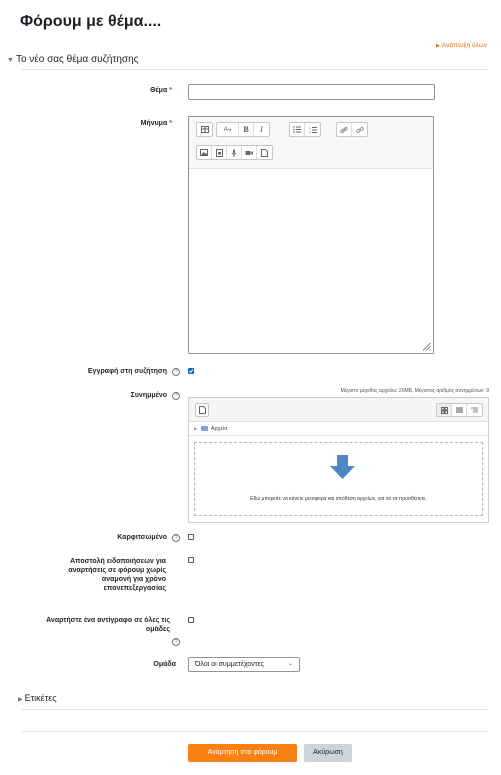 The height and width of the screenshot is (775, 501). Describe the element at coordinates (444, 410) in the screenshot. I see `grid-view-icon` at that location.